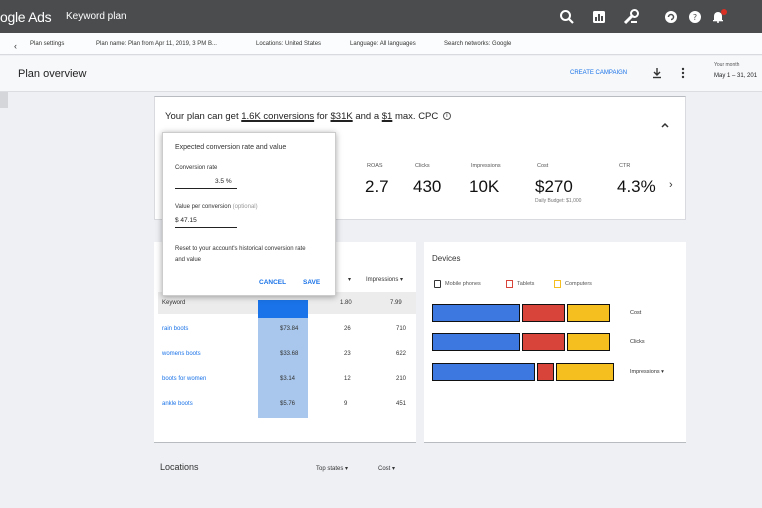 This screenshot has height=508, width=762. Describe the element at coordinates (401, 404) in the screenshot. I see `impressions-cell: 451` at that location.